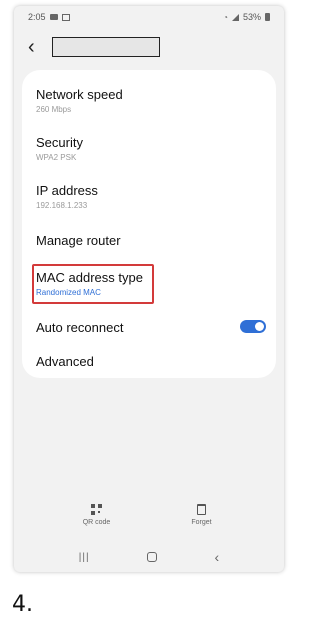 This screenshot has width=320, height=630. What do you see at coordinates (68, 292) in the screenshot?
I see `setting-value: Randomized MAC` at bounding box center [68, 292].